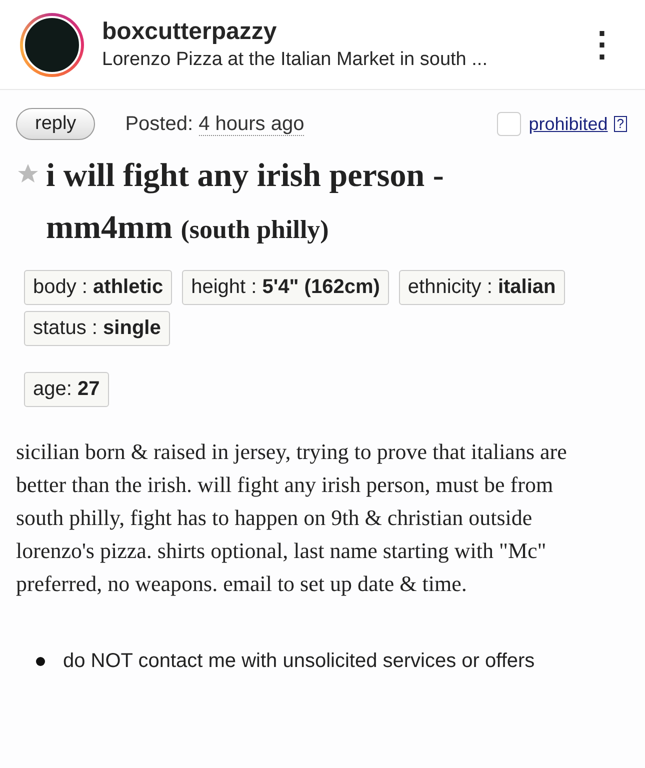  Describe the element at coordinates (98, 287) in the screenshot. I see `attribute-tag: body : athletic` at that location.